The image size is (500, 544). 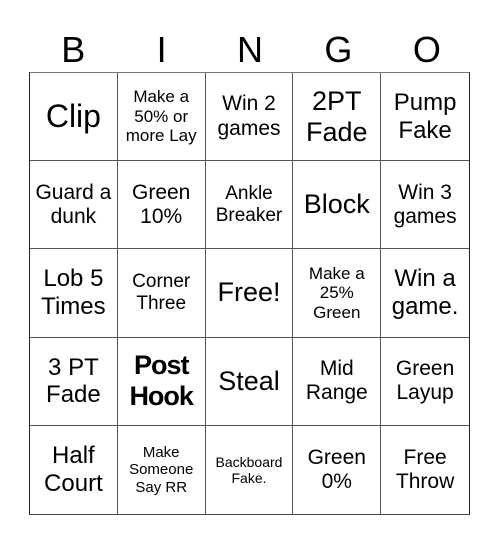 What do you see at coordinates (337, 293) in the screenshot?
I see `bingo-cell: Make a 25% Green` at bounding box center [337, 293].